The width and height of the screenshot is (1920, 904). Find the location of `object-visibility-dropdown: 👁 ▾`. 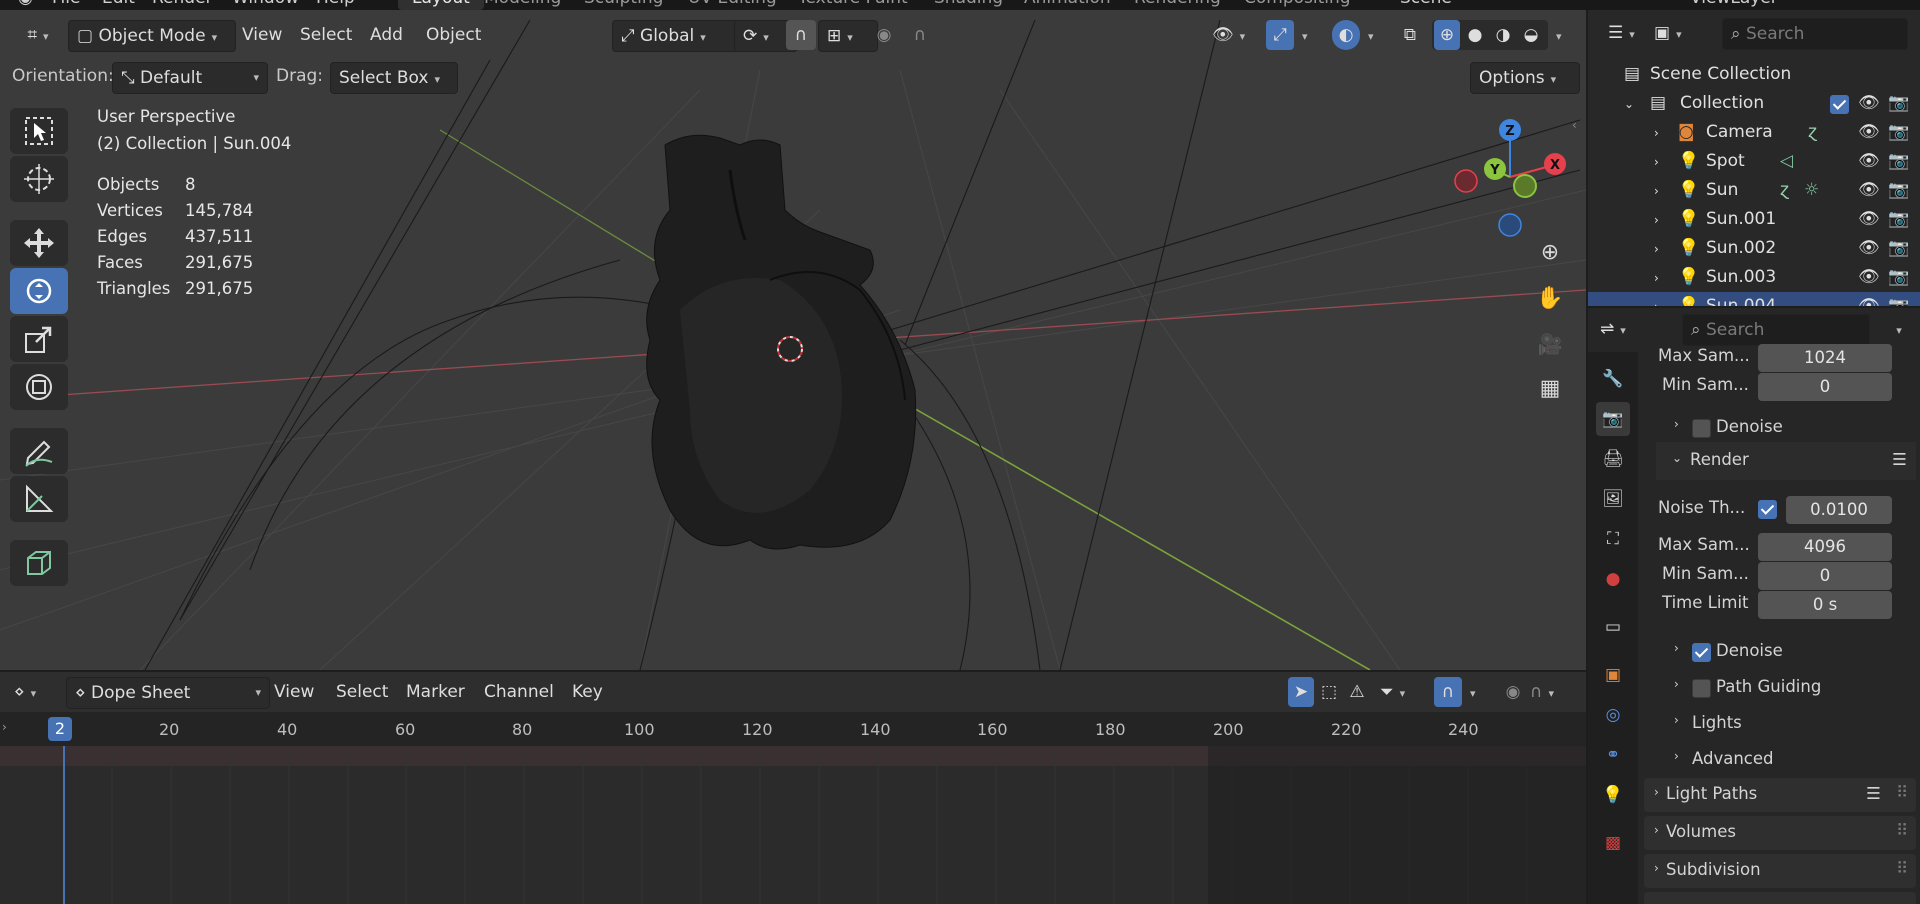

object-visibility-dropdown: 👁 ▾ is located at coordinates (1234, 35).